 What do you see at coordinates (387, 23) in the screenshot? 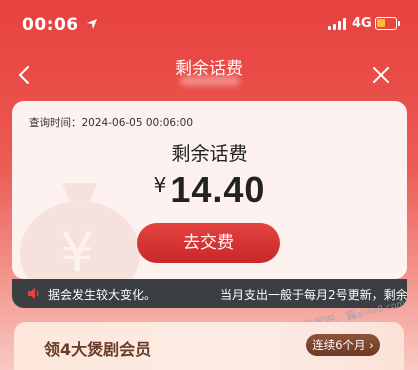
I see `battery-charging-icon` at bounding box center [387, 23].